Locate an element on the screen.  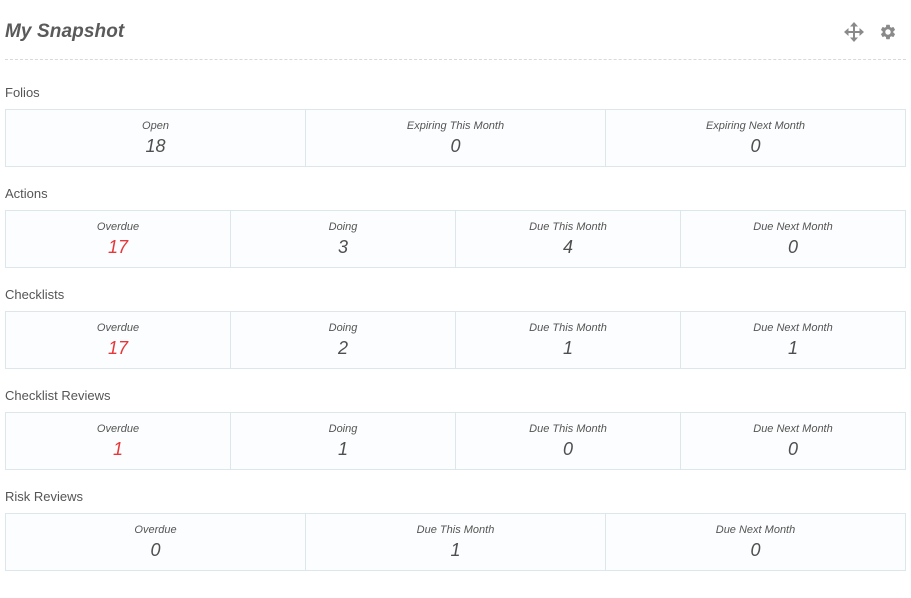
stat-checklist-reviews-due-this-month: Due This Month 0 is located at coordinates (567, 441).